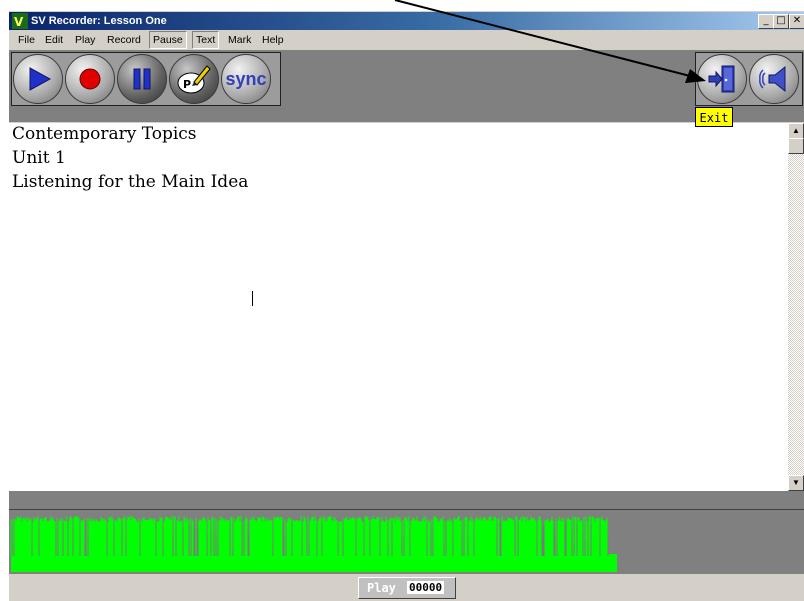  I want to click on play-status-label: Play, so click(381, 588).